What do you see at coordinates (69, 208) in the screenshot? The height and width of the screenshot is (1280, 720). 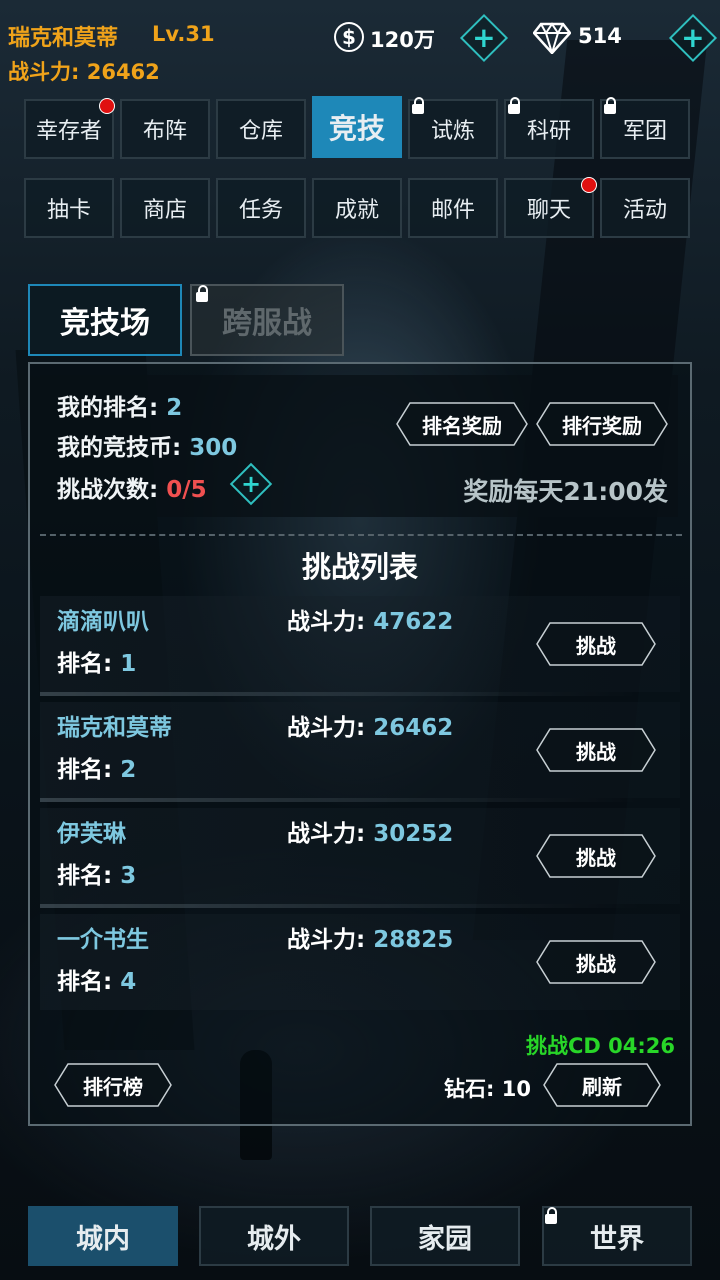 I see `tab-draw-cards: 抽卡` at bounding box center [69, 208].